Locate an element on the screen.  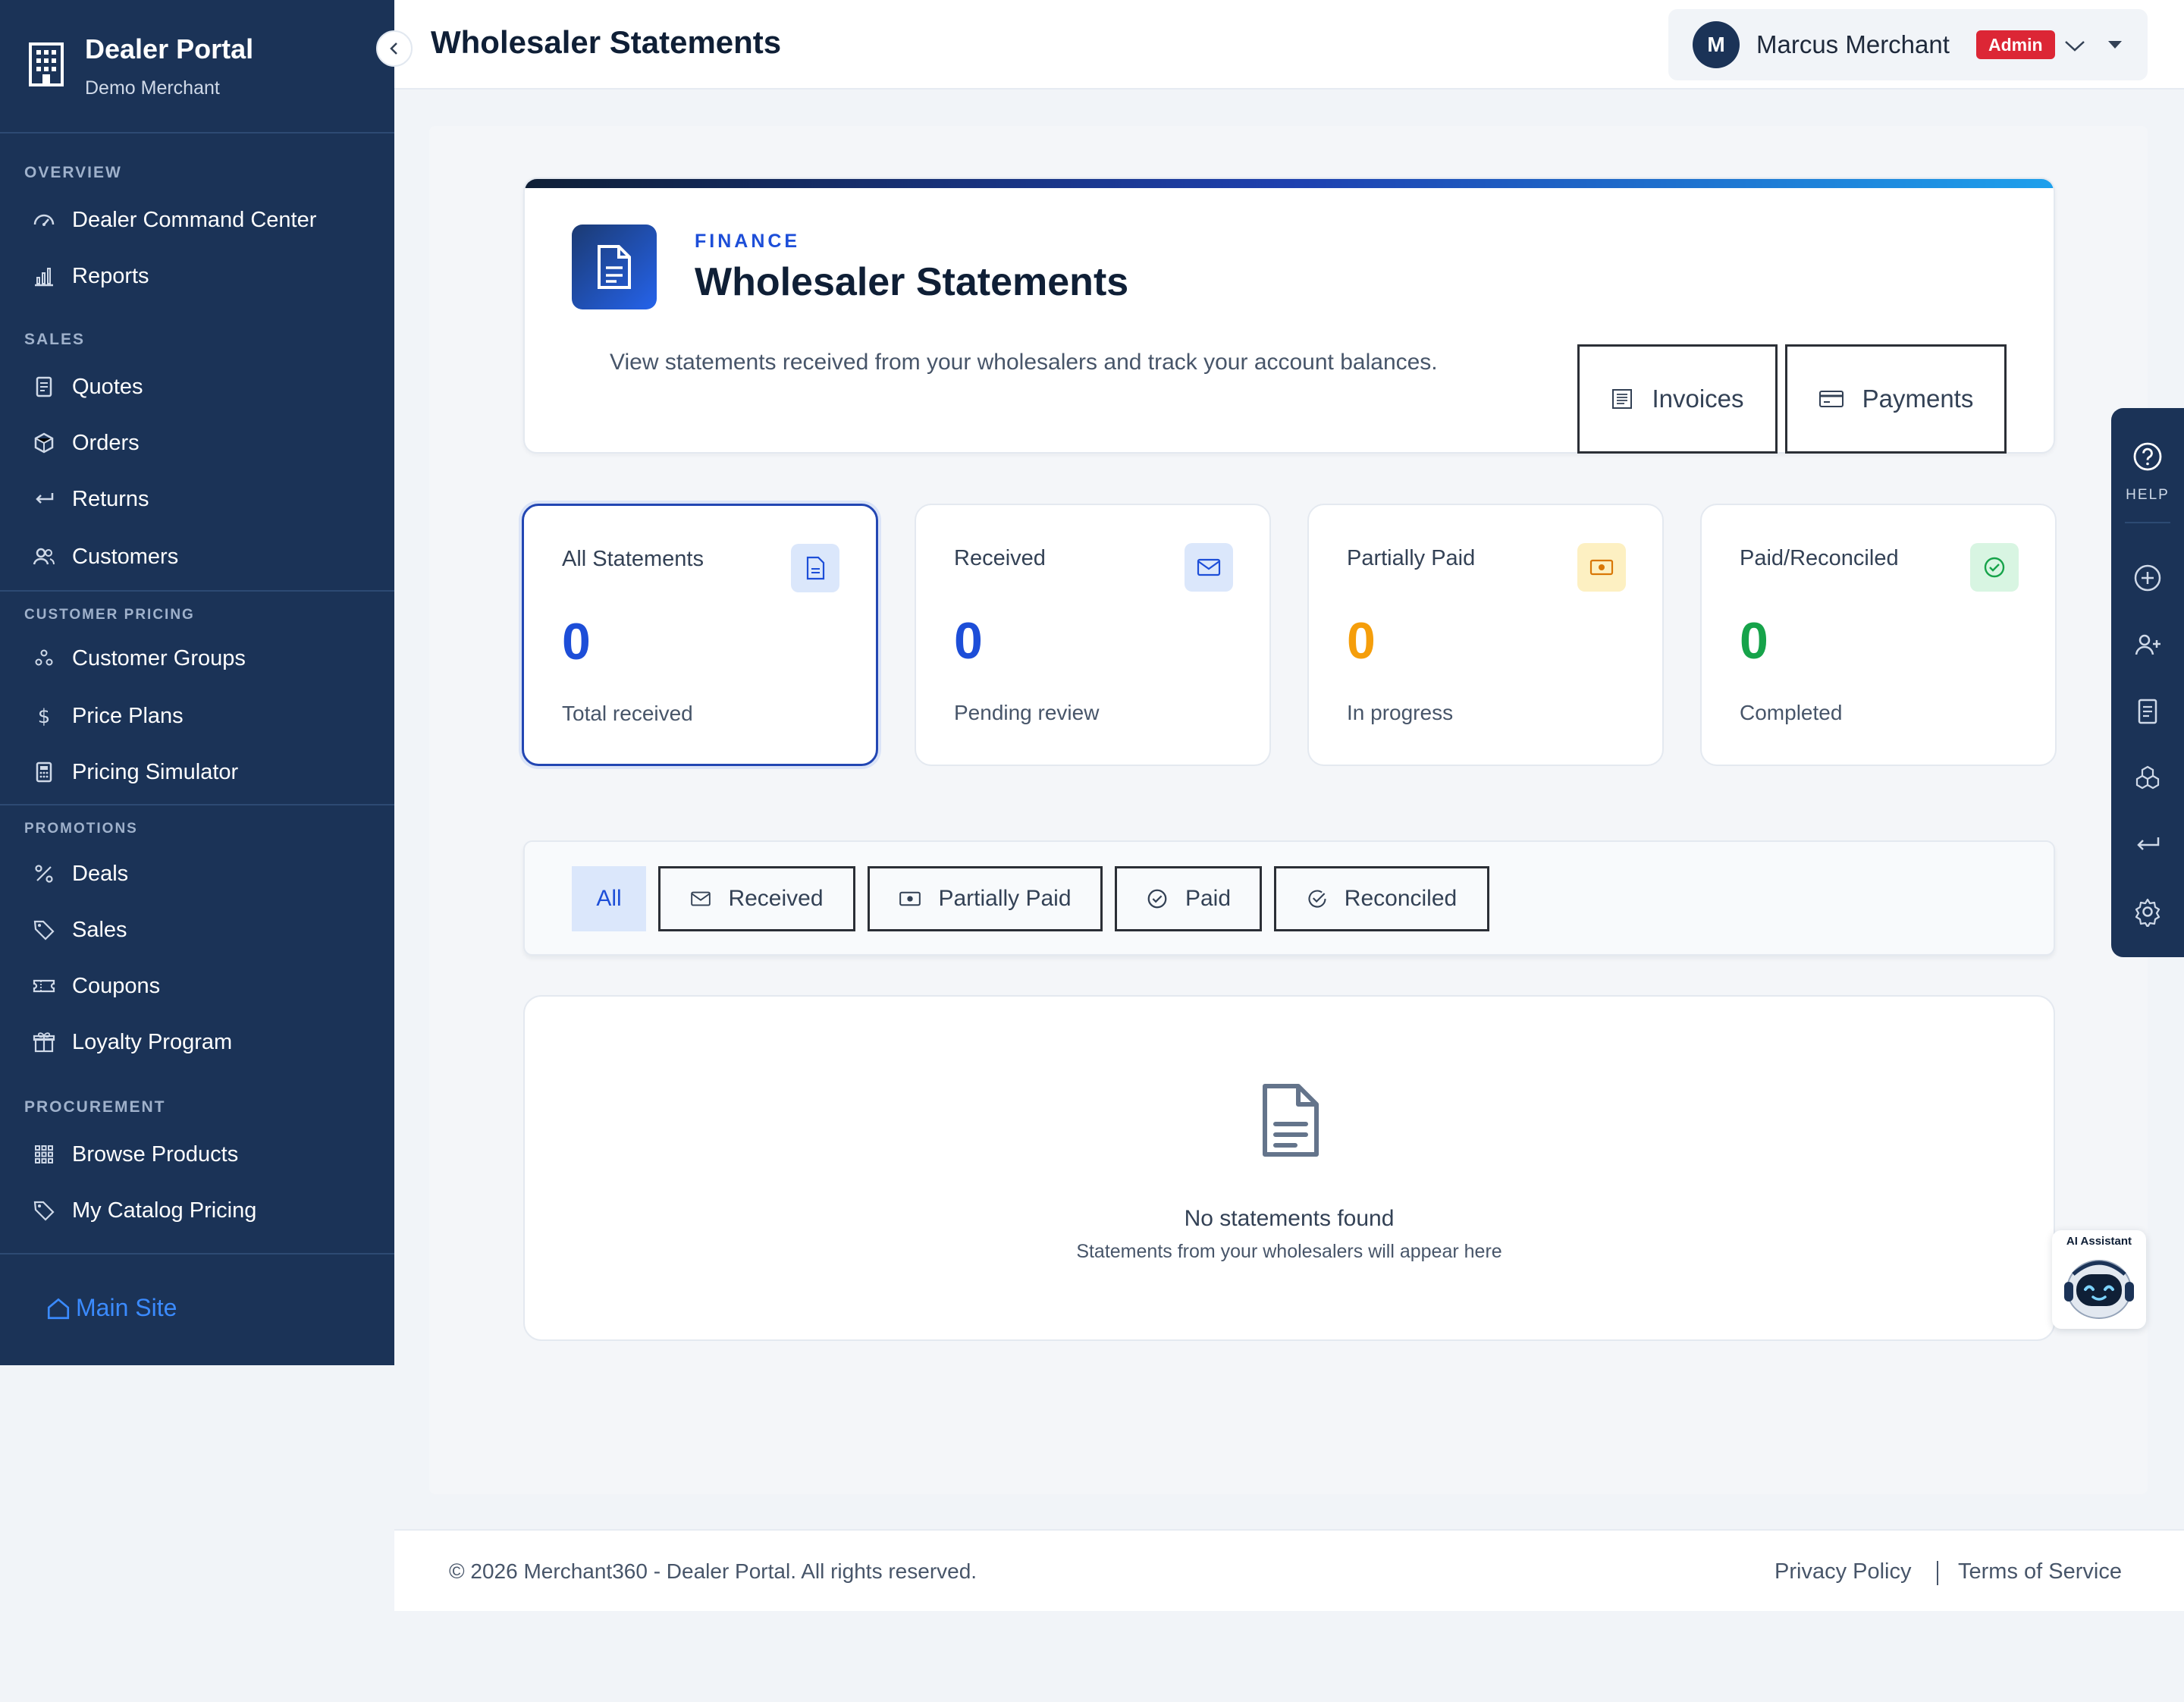
sidebar-item-label: Price Plans is located at coordinates (128, 715).